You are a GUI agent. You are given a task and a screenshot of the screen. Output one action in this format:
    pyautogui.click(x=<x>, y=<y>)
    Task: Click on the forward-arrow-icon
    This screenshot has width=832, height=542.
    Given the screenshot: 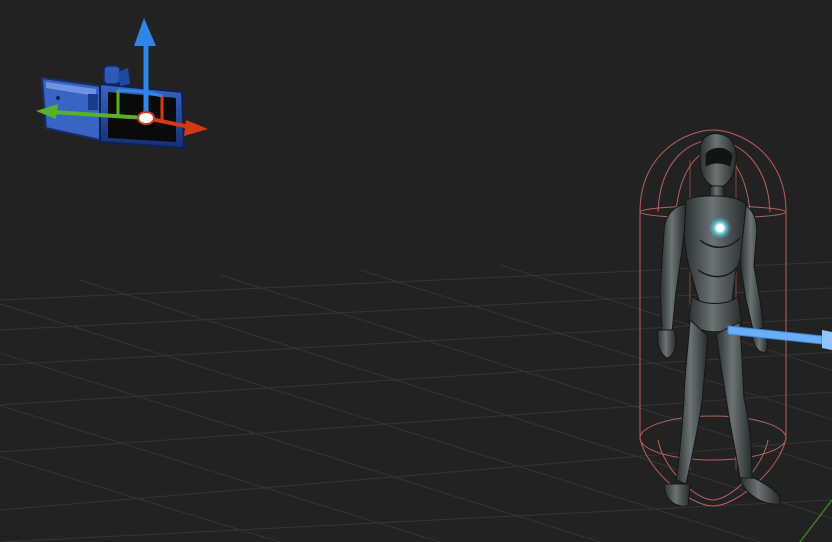 What is the action you would take?
    pyautogui.click(x=779, y=337)
    